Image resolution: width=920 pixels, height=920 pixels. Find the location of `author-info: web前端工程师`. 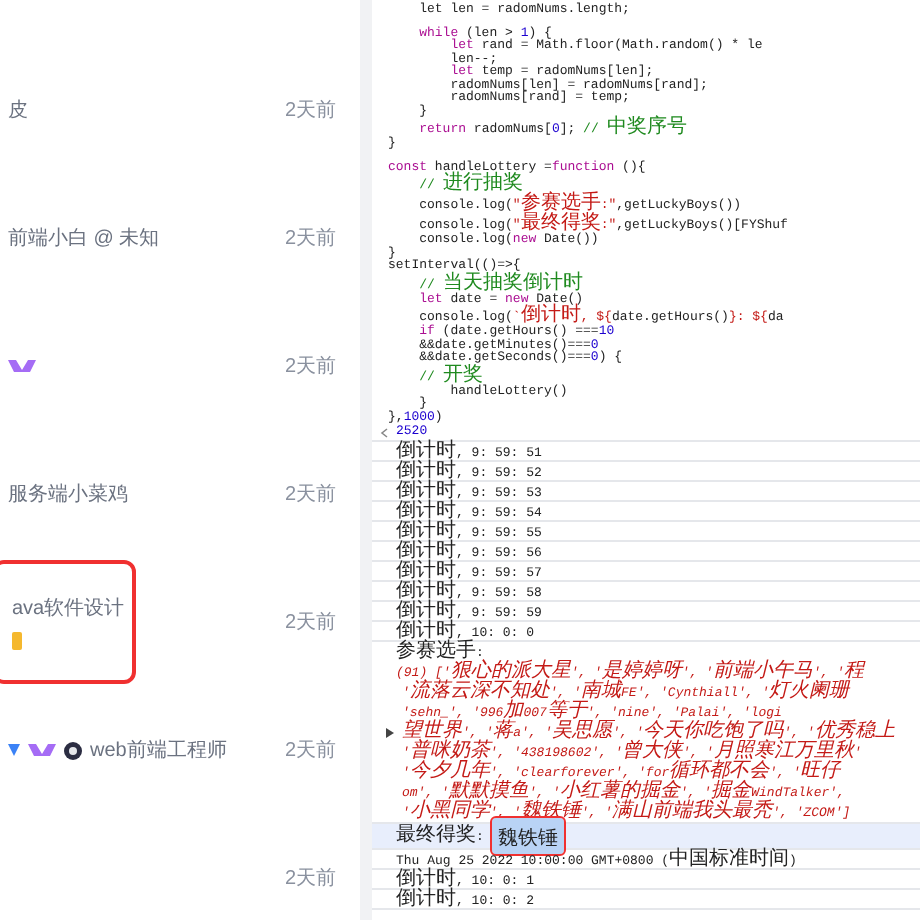

author-info: web前端工程师 is located at coordinates (158, 751).